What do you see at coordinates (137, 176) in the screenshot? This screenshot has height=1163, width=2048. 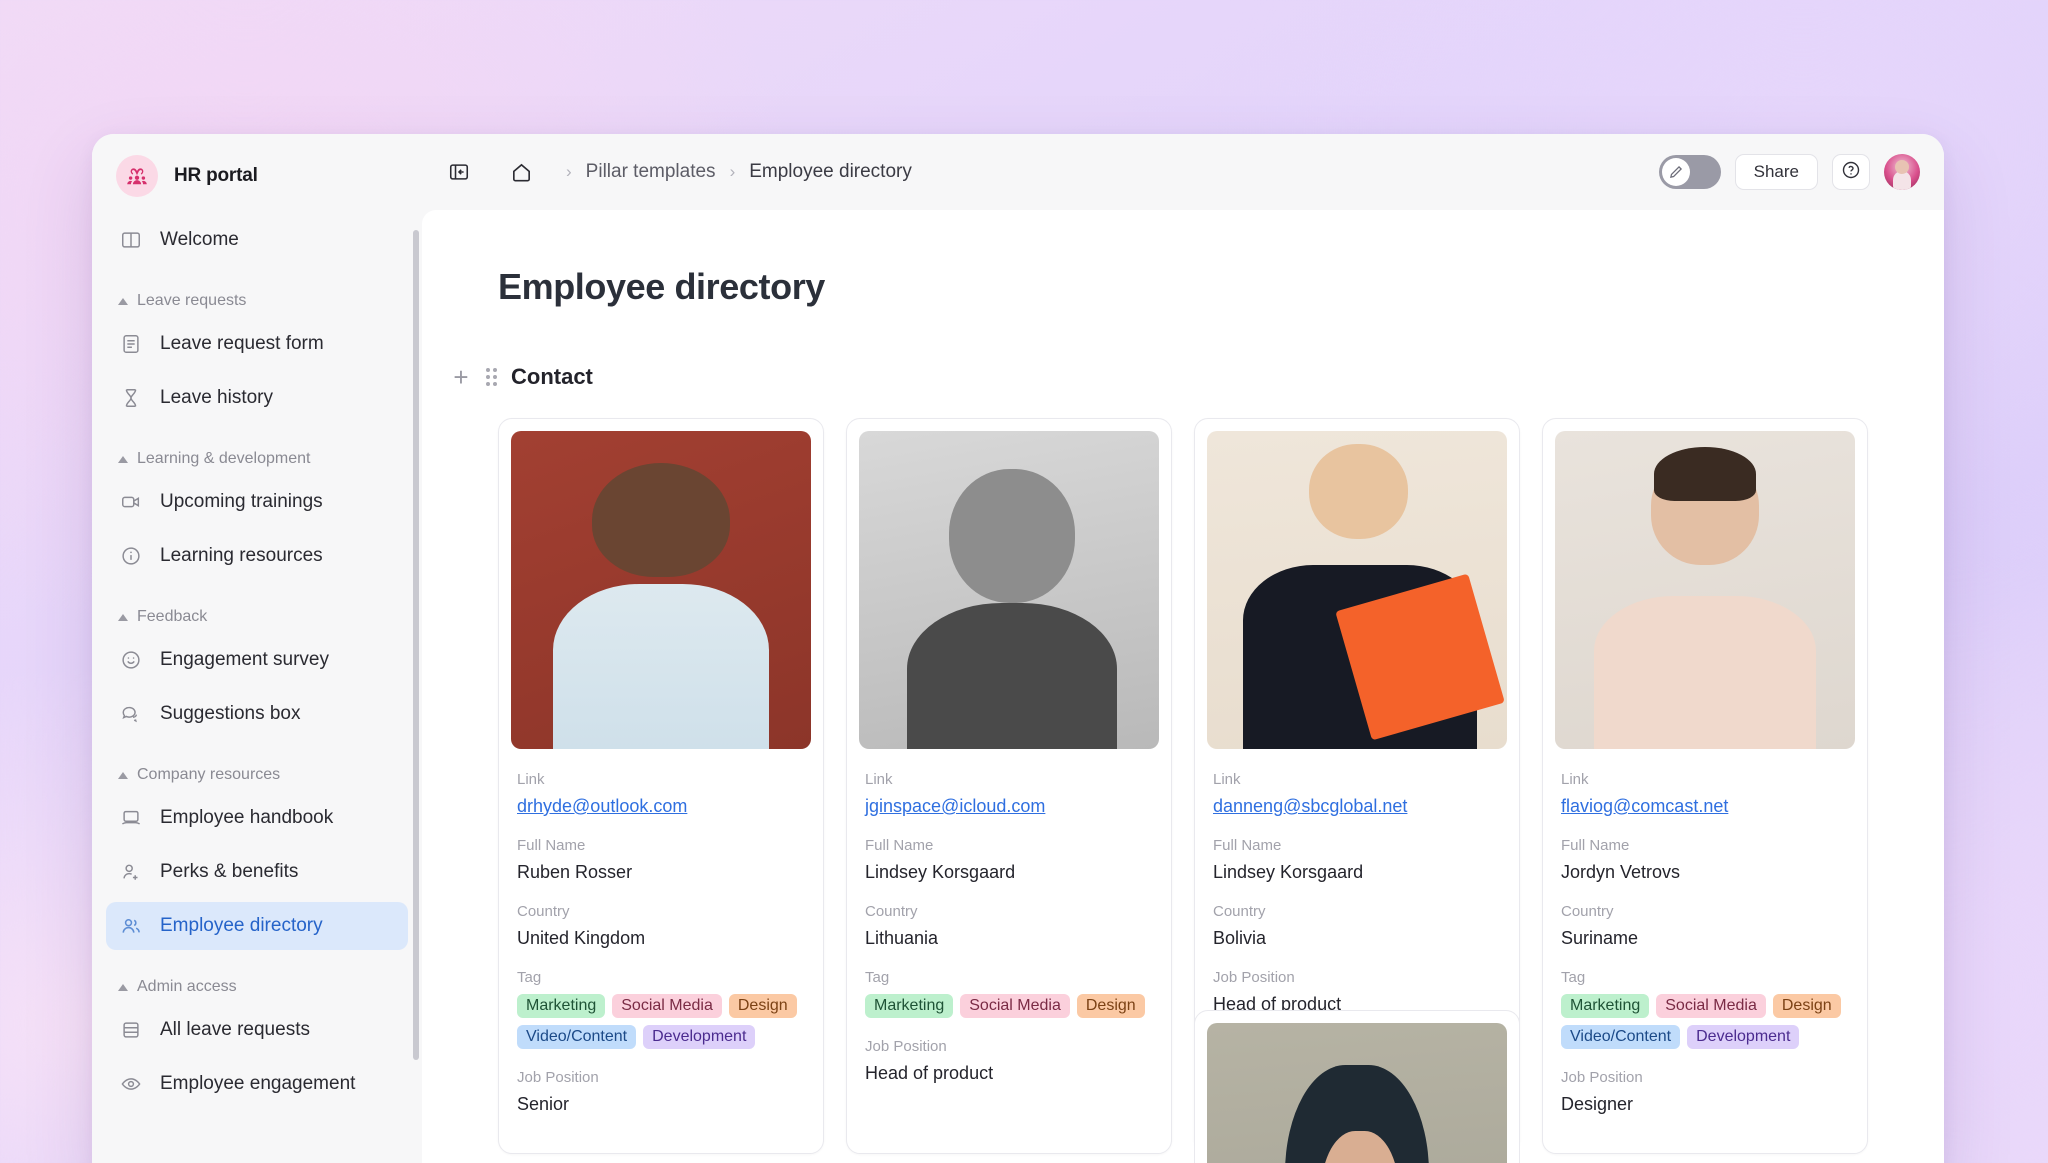 I see `people-heart-icon` at bounding box center [137, 176].